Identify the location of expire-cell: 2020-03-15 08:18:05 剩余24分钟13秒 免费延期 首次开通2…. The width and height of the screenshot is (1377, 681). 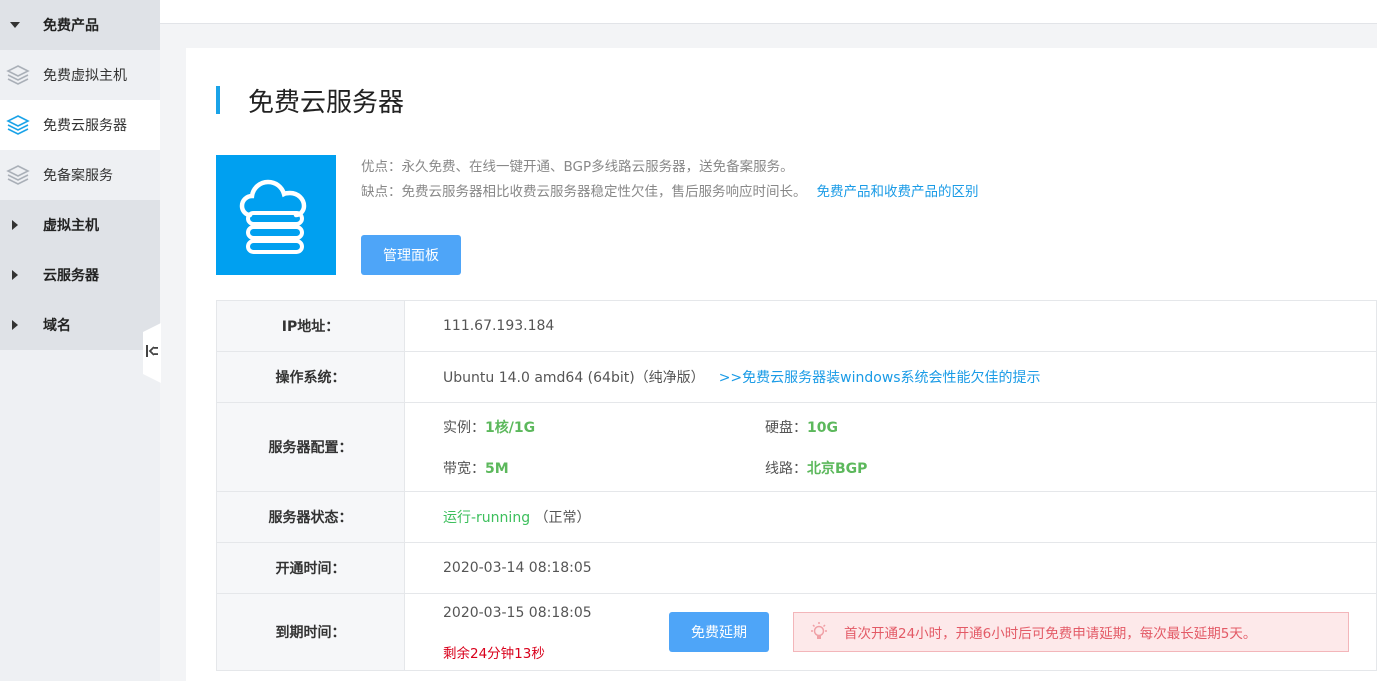
(890, 632).